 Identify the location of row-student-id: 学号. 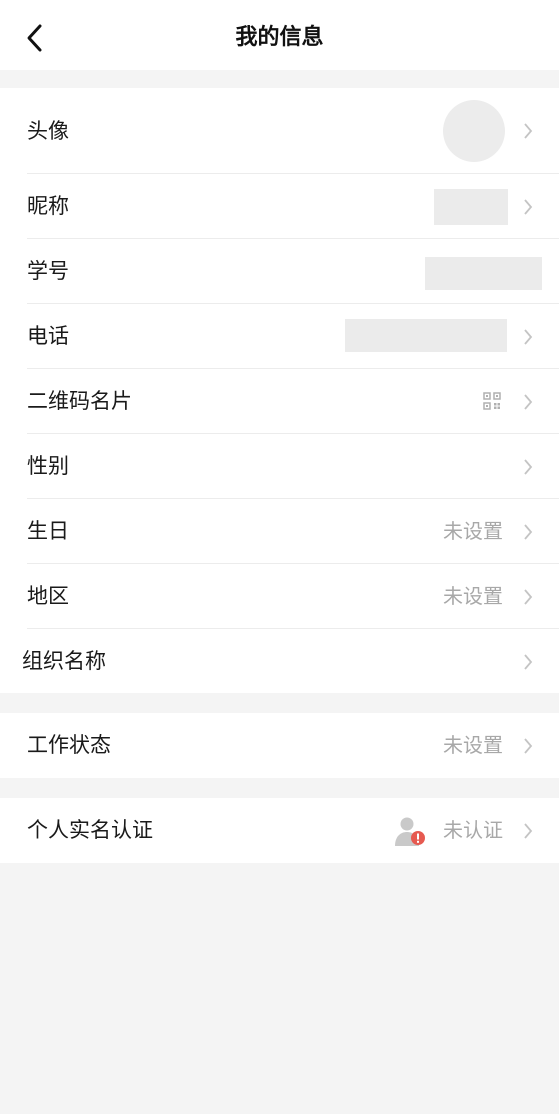
(279, 271).